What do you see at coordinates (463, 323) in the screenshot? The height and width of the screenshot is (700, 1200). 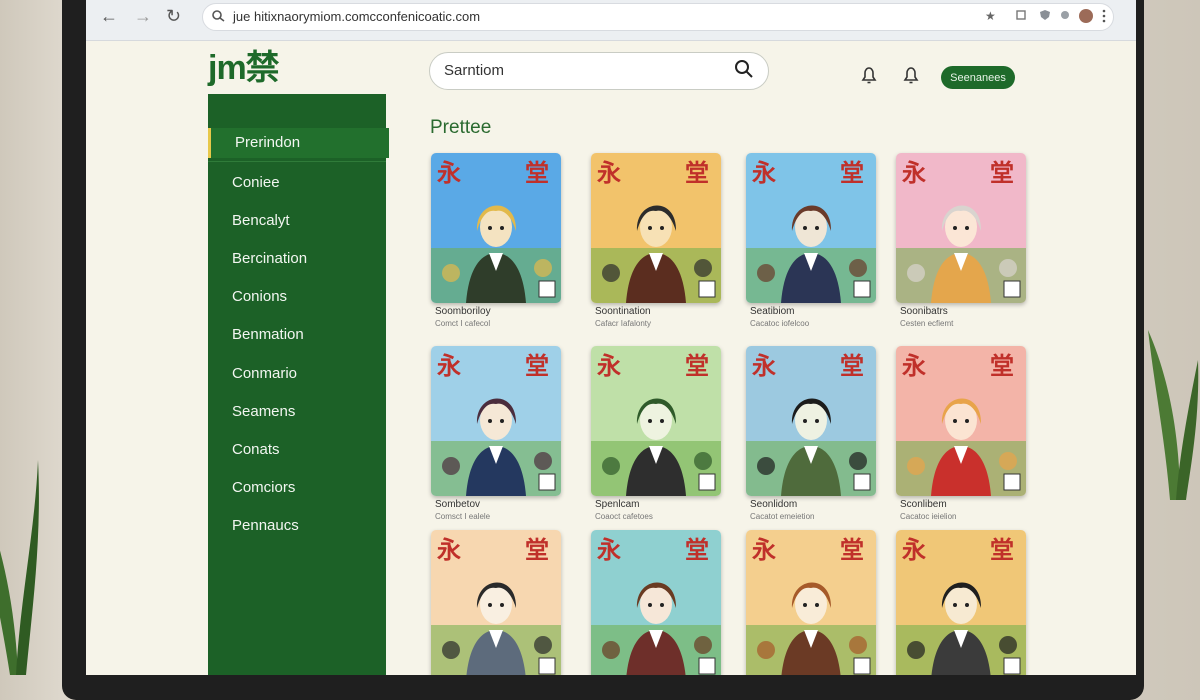 I see `comic-subtitle: Comct I cafecol` at bounding box center [463, 323].